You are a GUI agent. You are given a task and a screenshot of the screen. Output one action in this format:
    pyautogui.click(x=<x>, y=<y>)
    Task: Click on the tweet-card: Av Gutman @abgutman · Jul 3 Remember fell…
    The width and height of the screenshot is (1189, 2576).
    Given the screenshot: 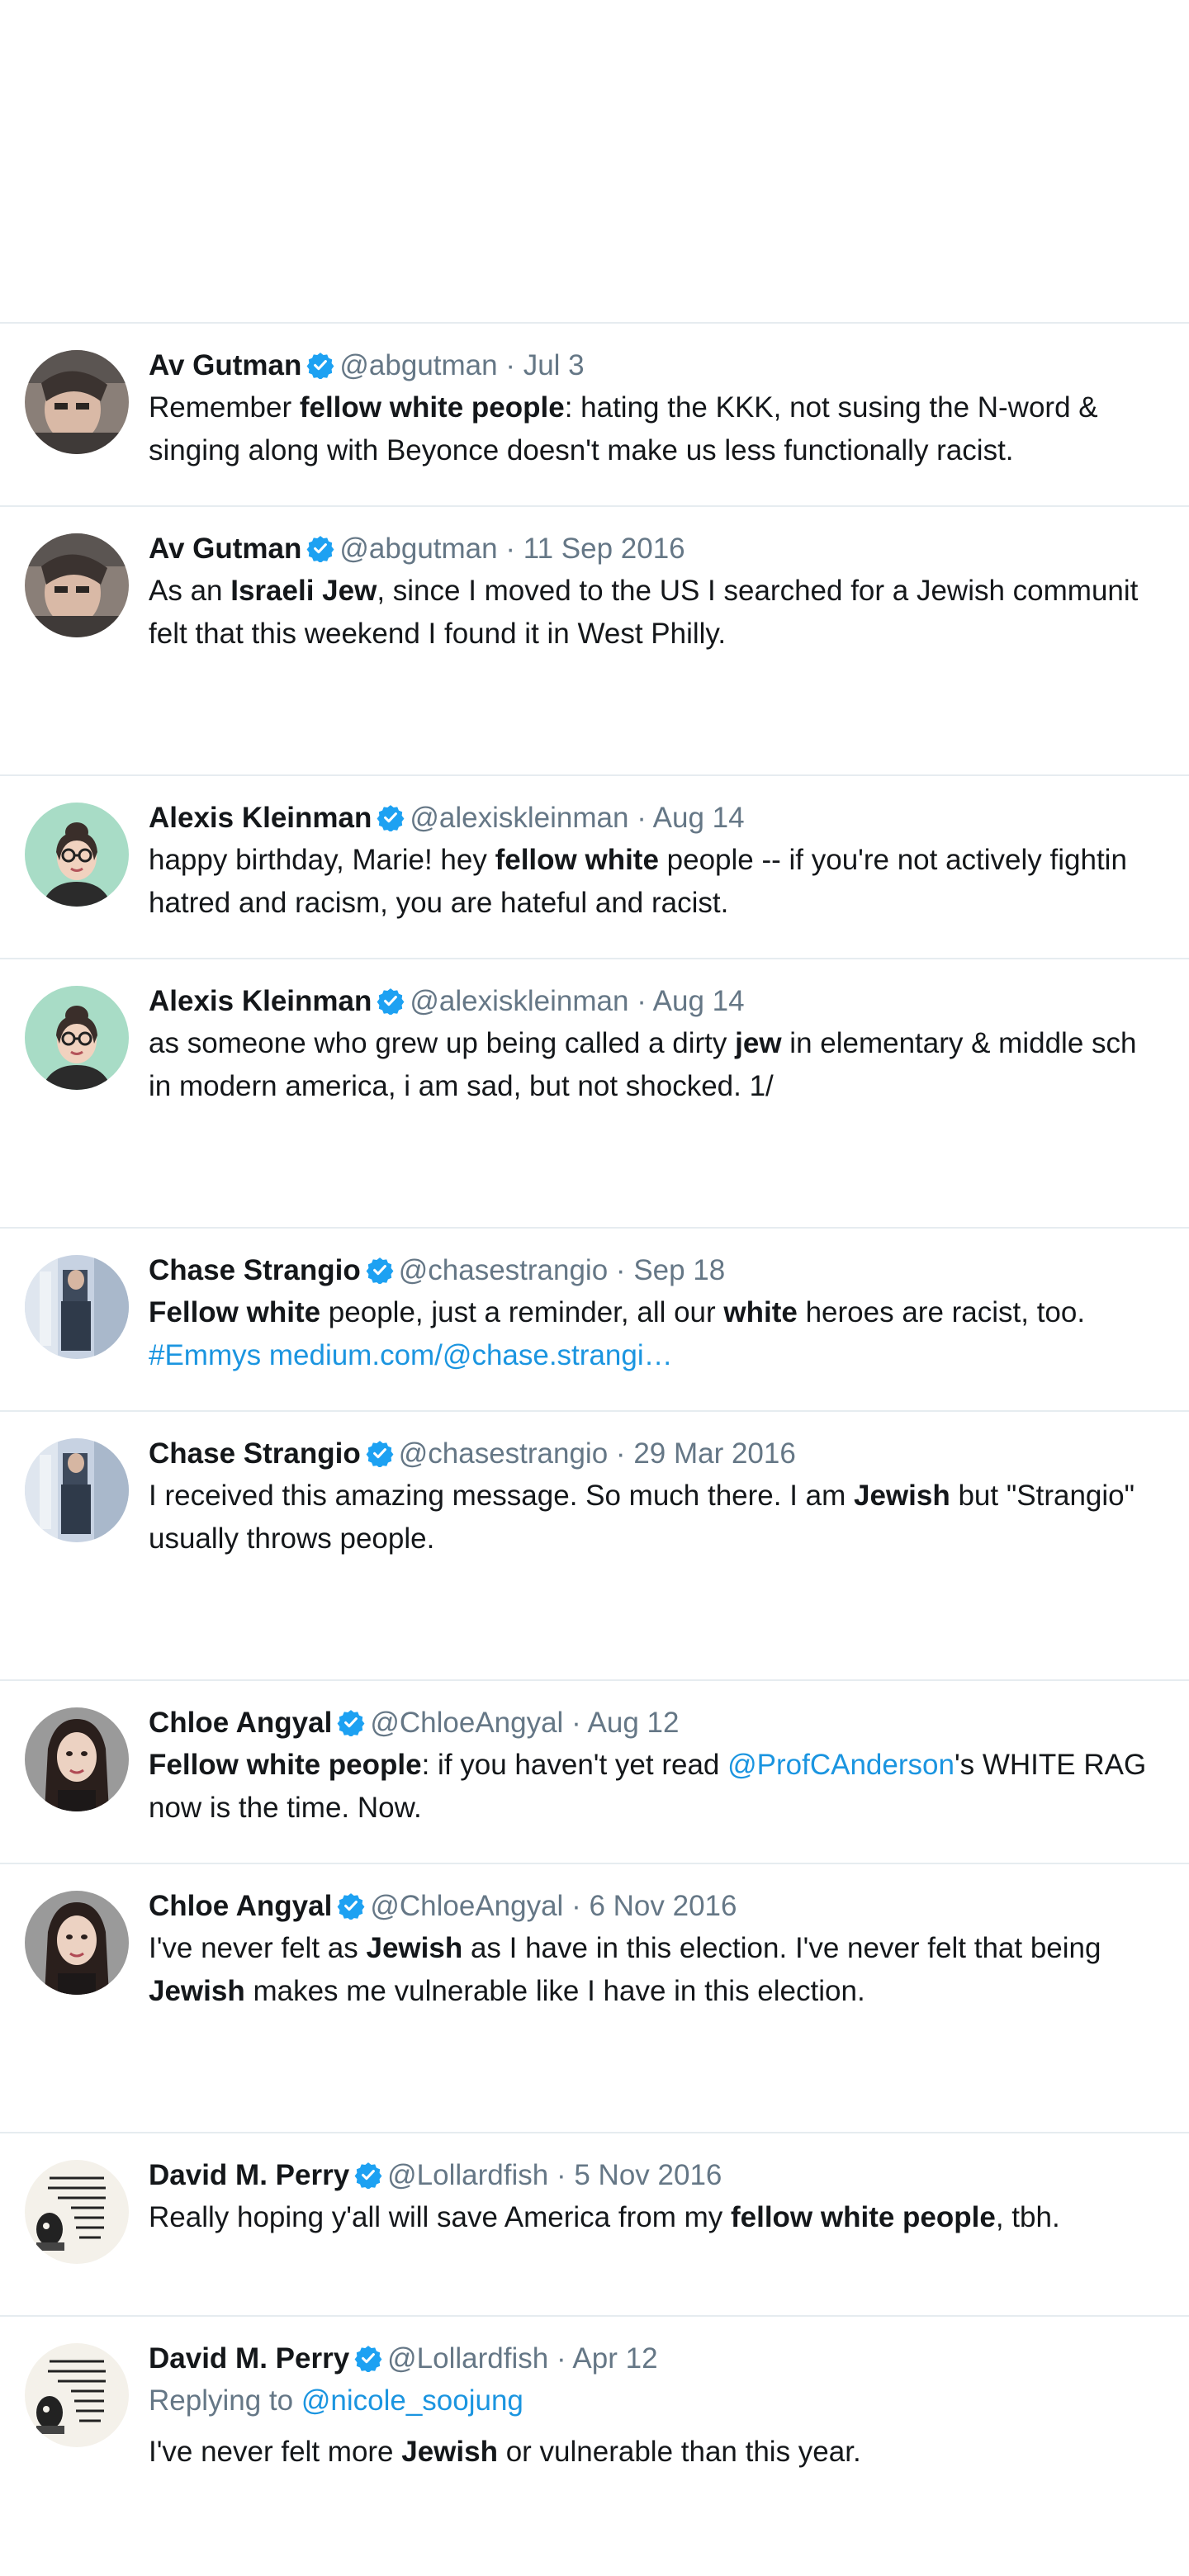 What is the action you would take?
    pyautogui.click(x=594, y=414)
    